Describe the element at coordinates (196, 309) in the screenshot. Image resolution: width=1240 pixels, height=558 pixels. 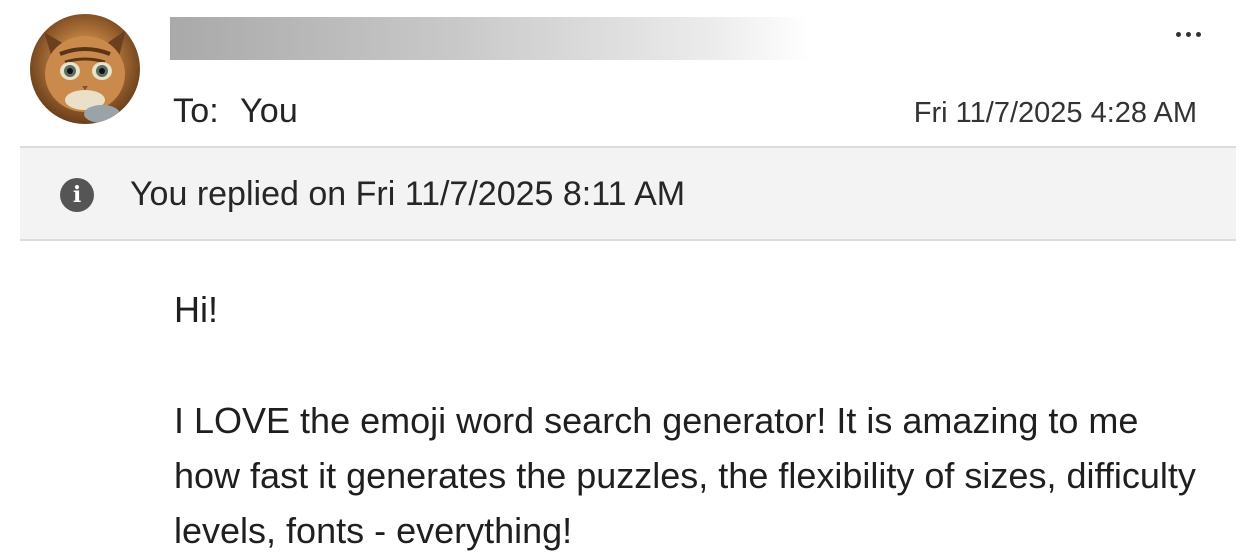
I see `body-greeting: Hi!` at that location.